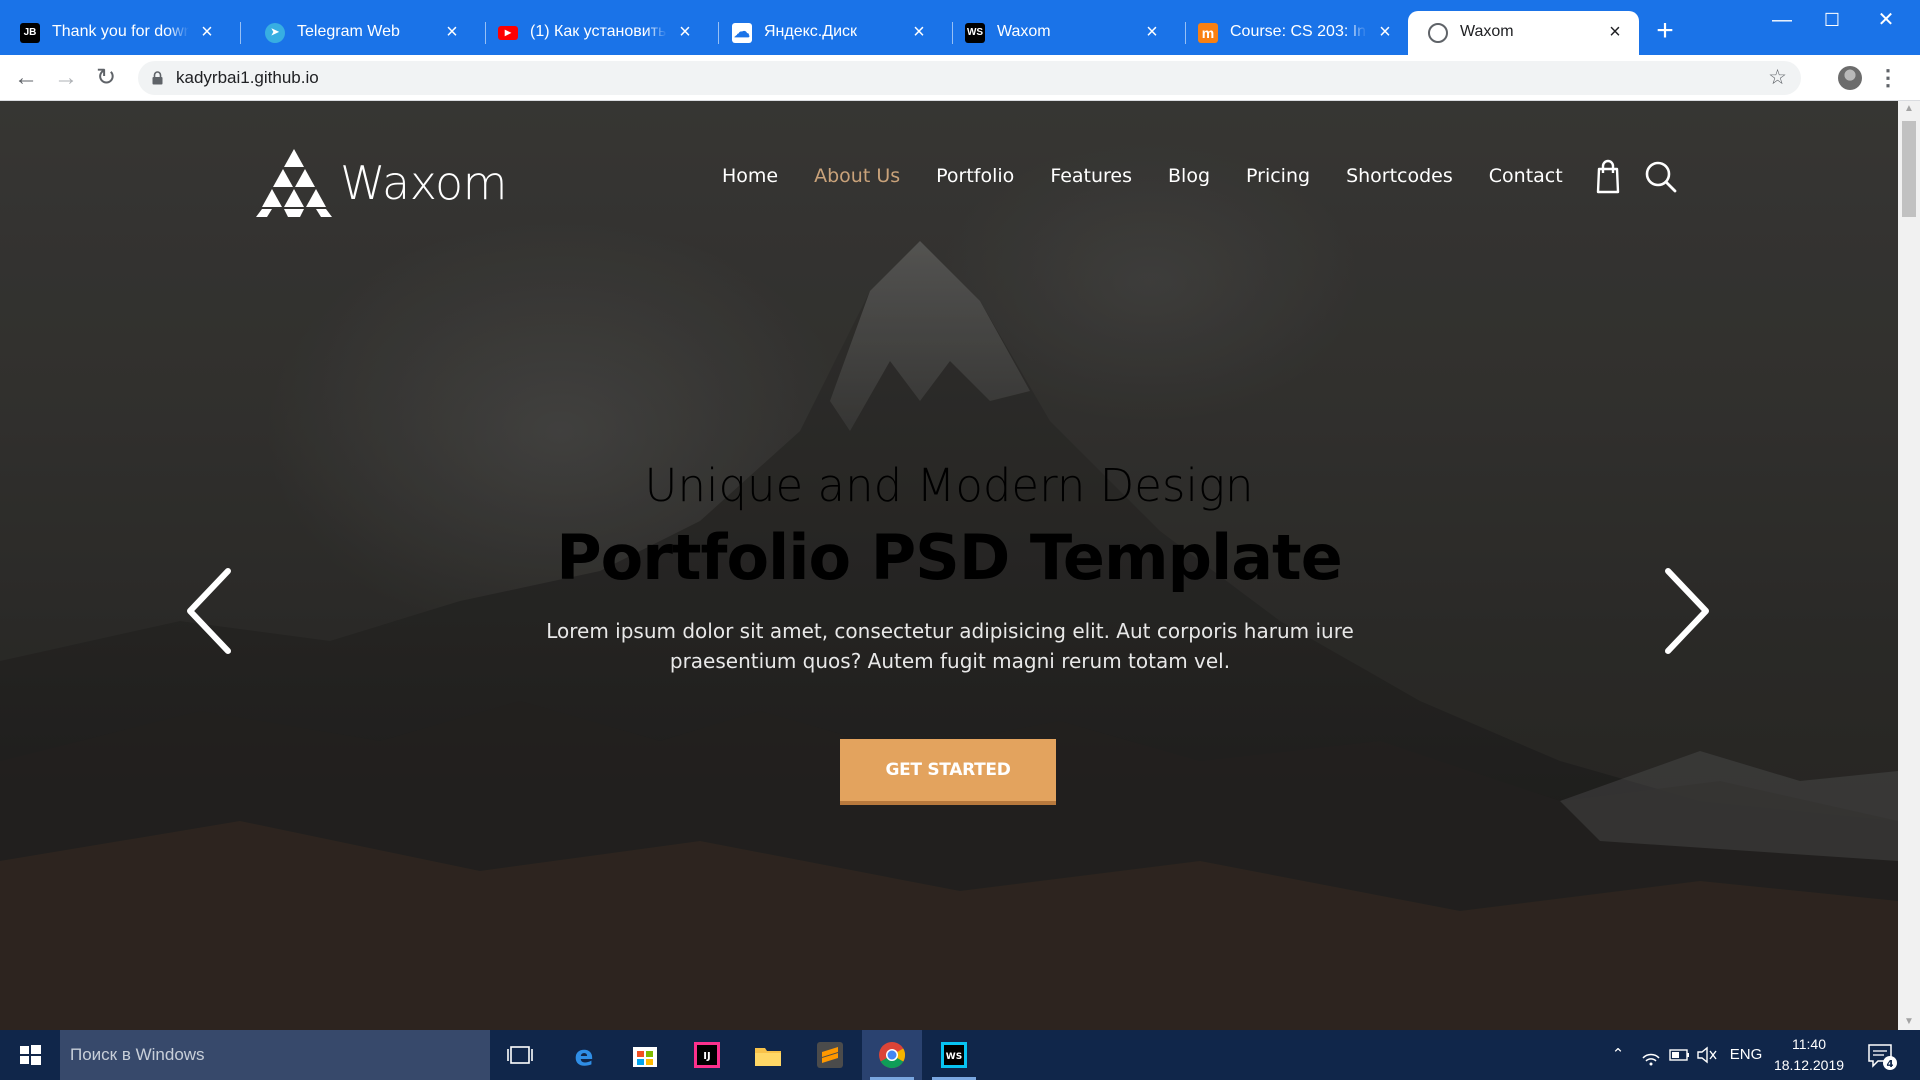  What do you see at coordinates (742, 33) in the screenshot?
I see `yandex-disk-icon: ☁` at bounding box center [742, 33].